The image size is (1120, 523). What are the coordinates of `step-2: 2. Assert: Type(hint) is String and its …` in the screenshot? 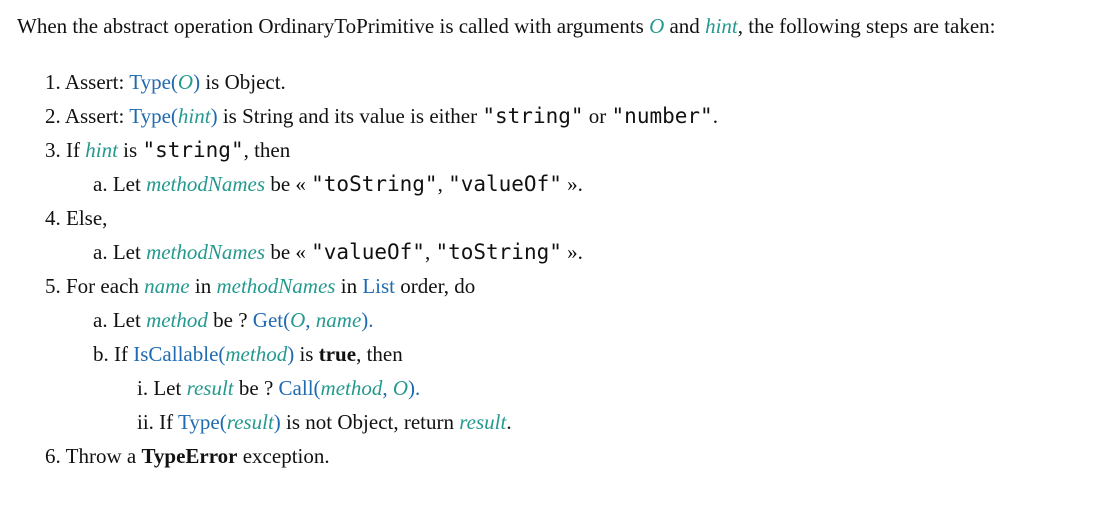 It's located at (568, 116).